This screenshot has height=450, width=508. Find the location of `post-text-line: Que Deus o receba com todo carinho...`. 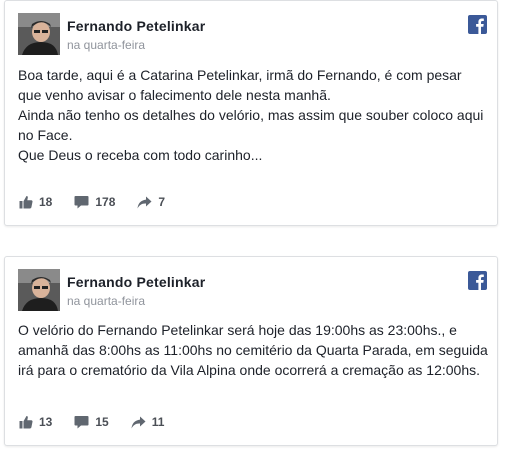

post-text-line: Que Deus o receba com todo carinho... is located at coordinates (140, 155).